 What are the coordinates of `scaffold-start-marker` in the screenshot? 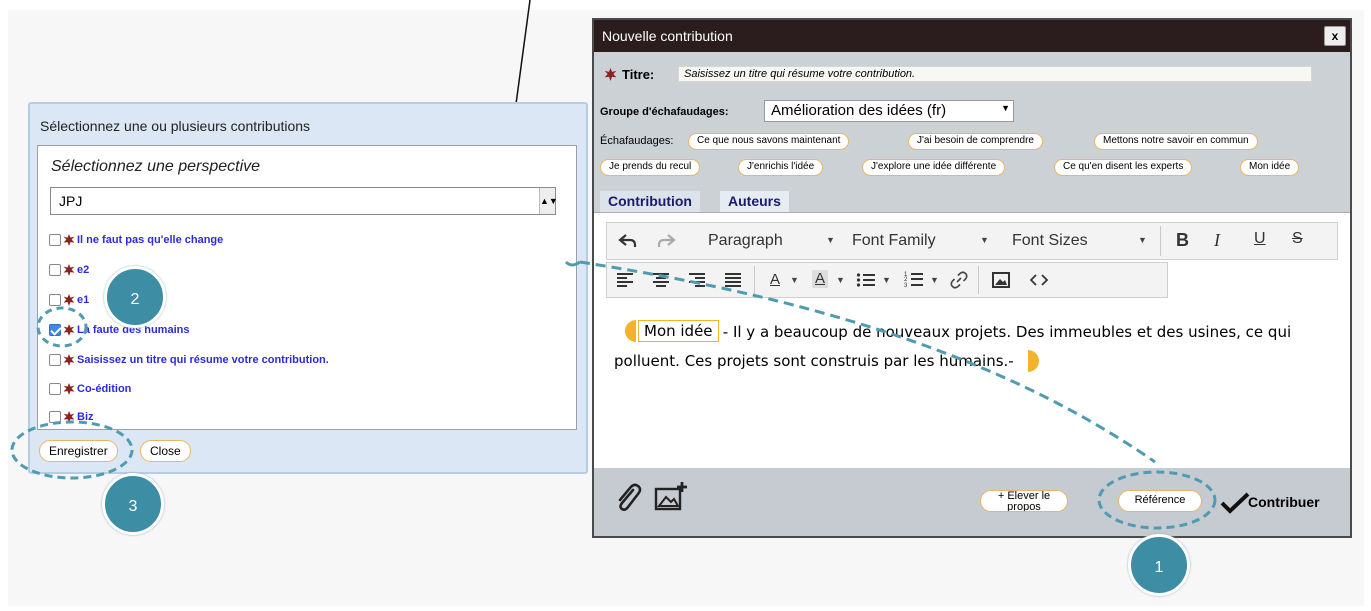 It's located at (630, 331).